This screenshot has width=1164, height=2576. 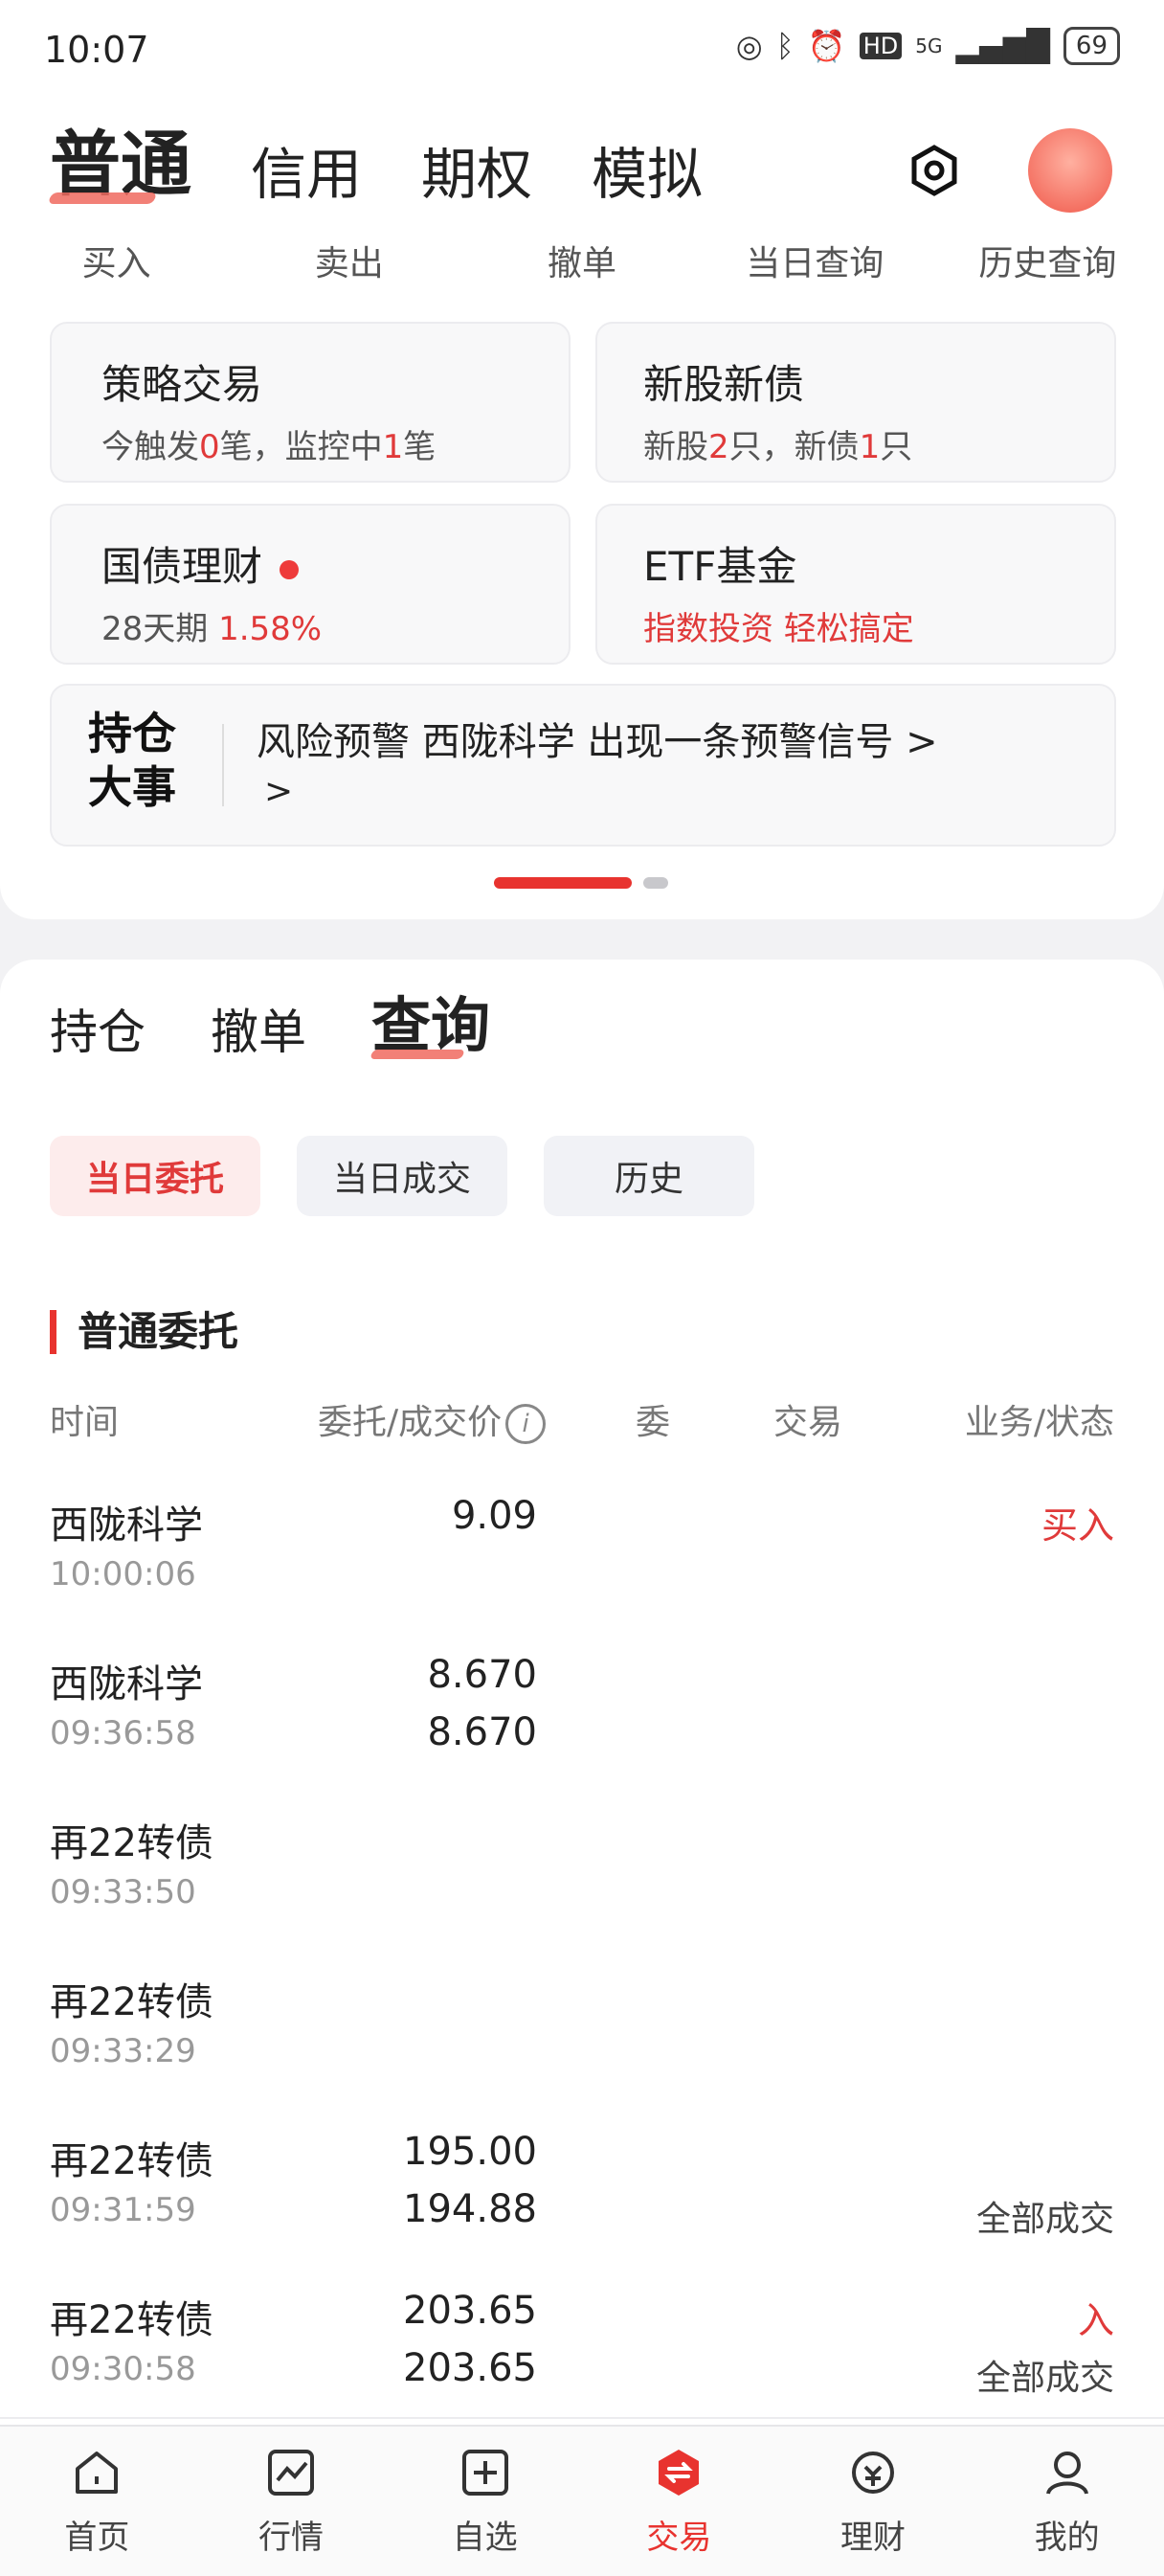 I want to click on query-filter-chips: 当日委托 当日成交 历史, so click(x=402, y=1176).